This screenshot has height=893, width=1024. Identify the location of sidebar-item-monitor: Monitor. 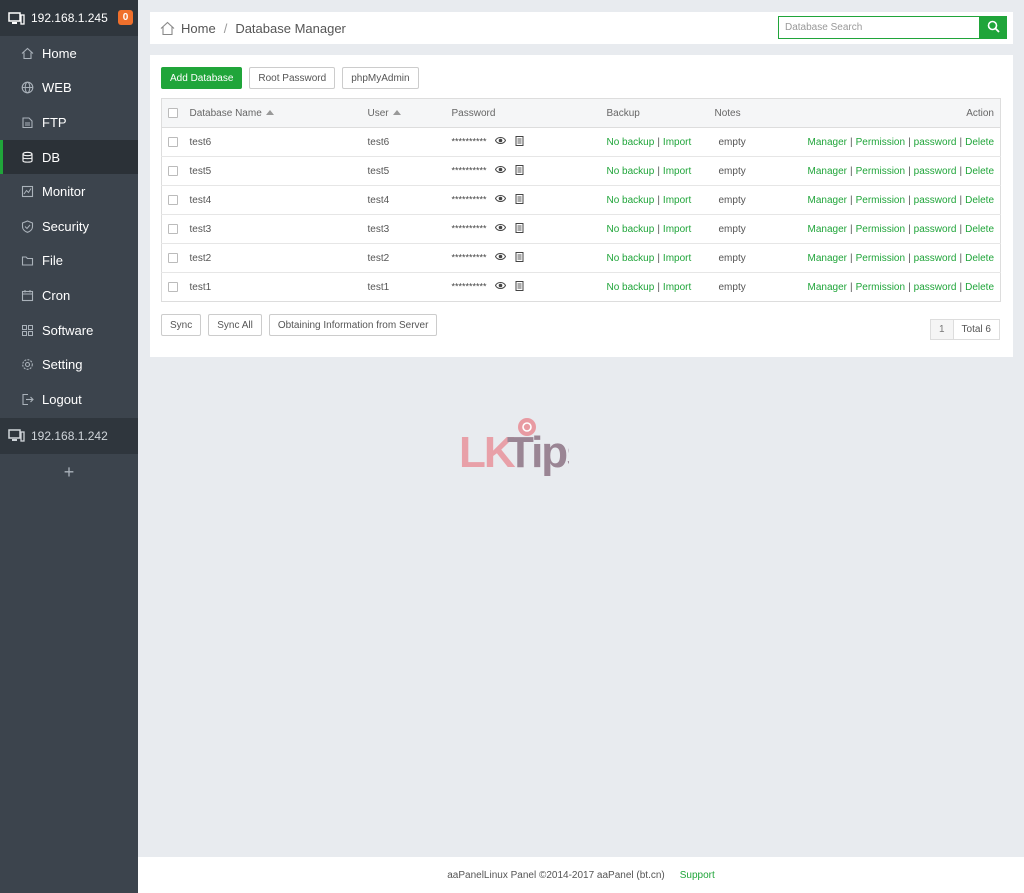
(69, 191).